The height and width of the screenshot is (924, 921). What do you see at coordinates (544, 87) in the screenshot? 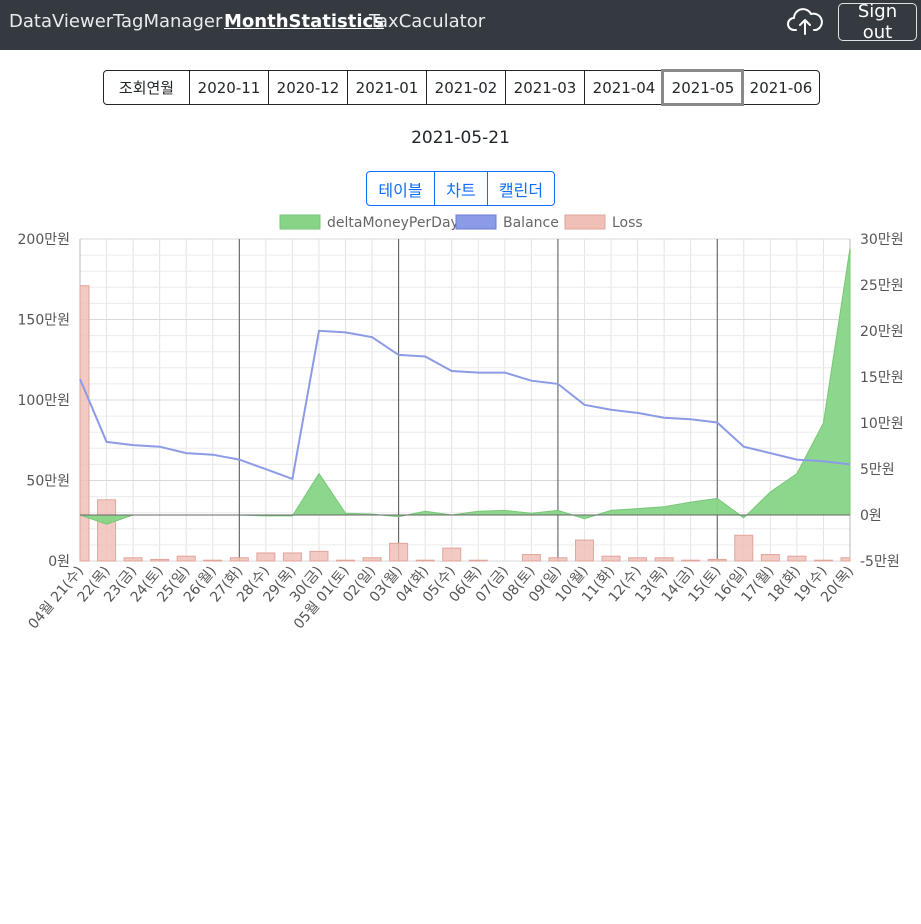
I see `month-option-2021-03: 2021-03` at bounding box center [544, 87].